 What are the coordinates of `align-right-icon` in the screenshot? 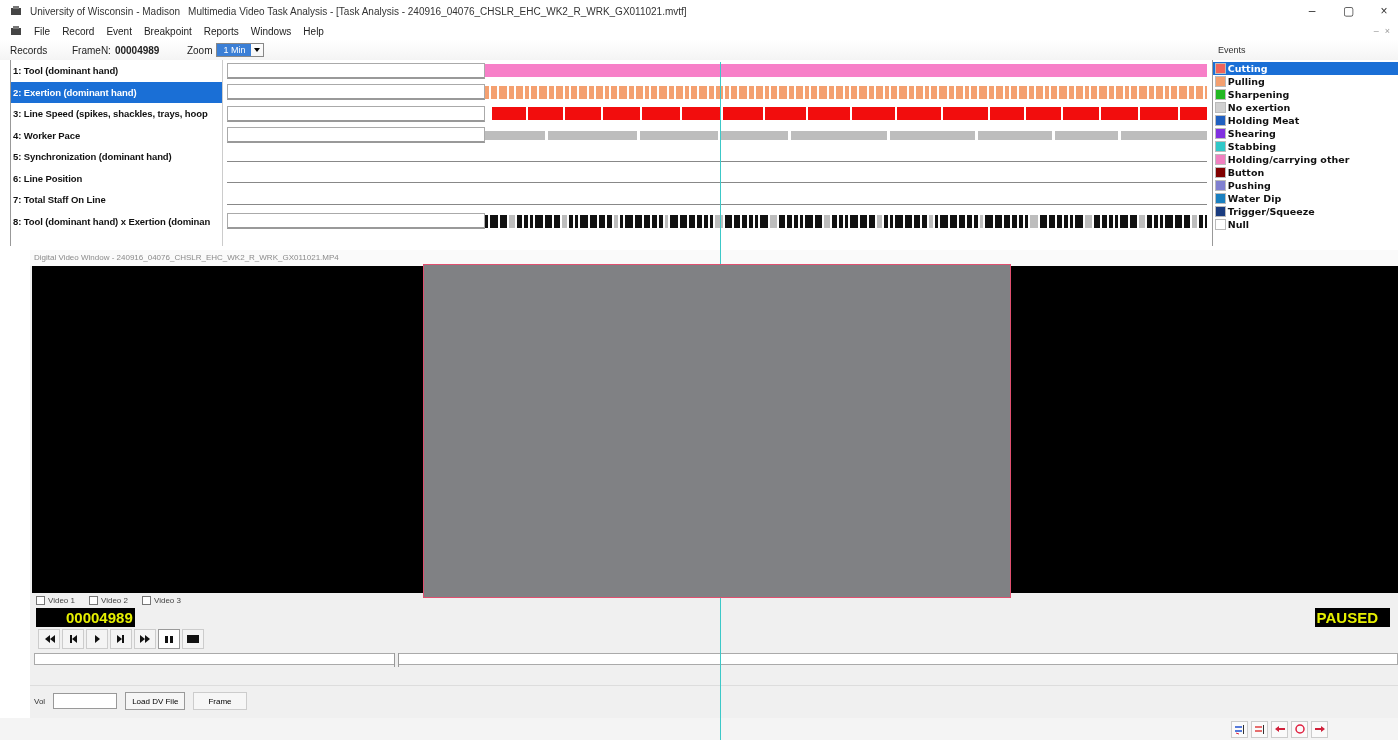 It's located at (1259, 729).